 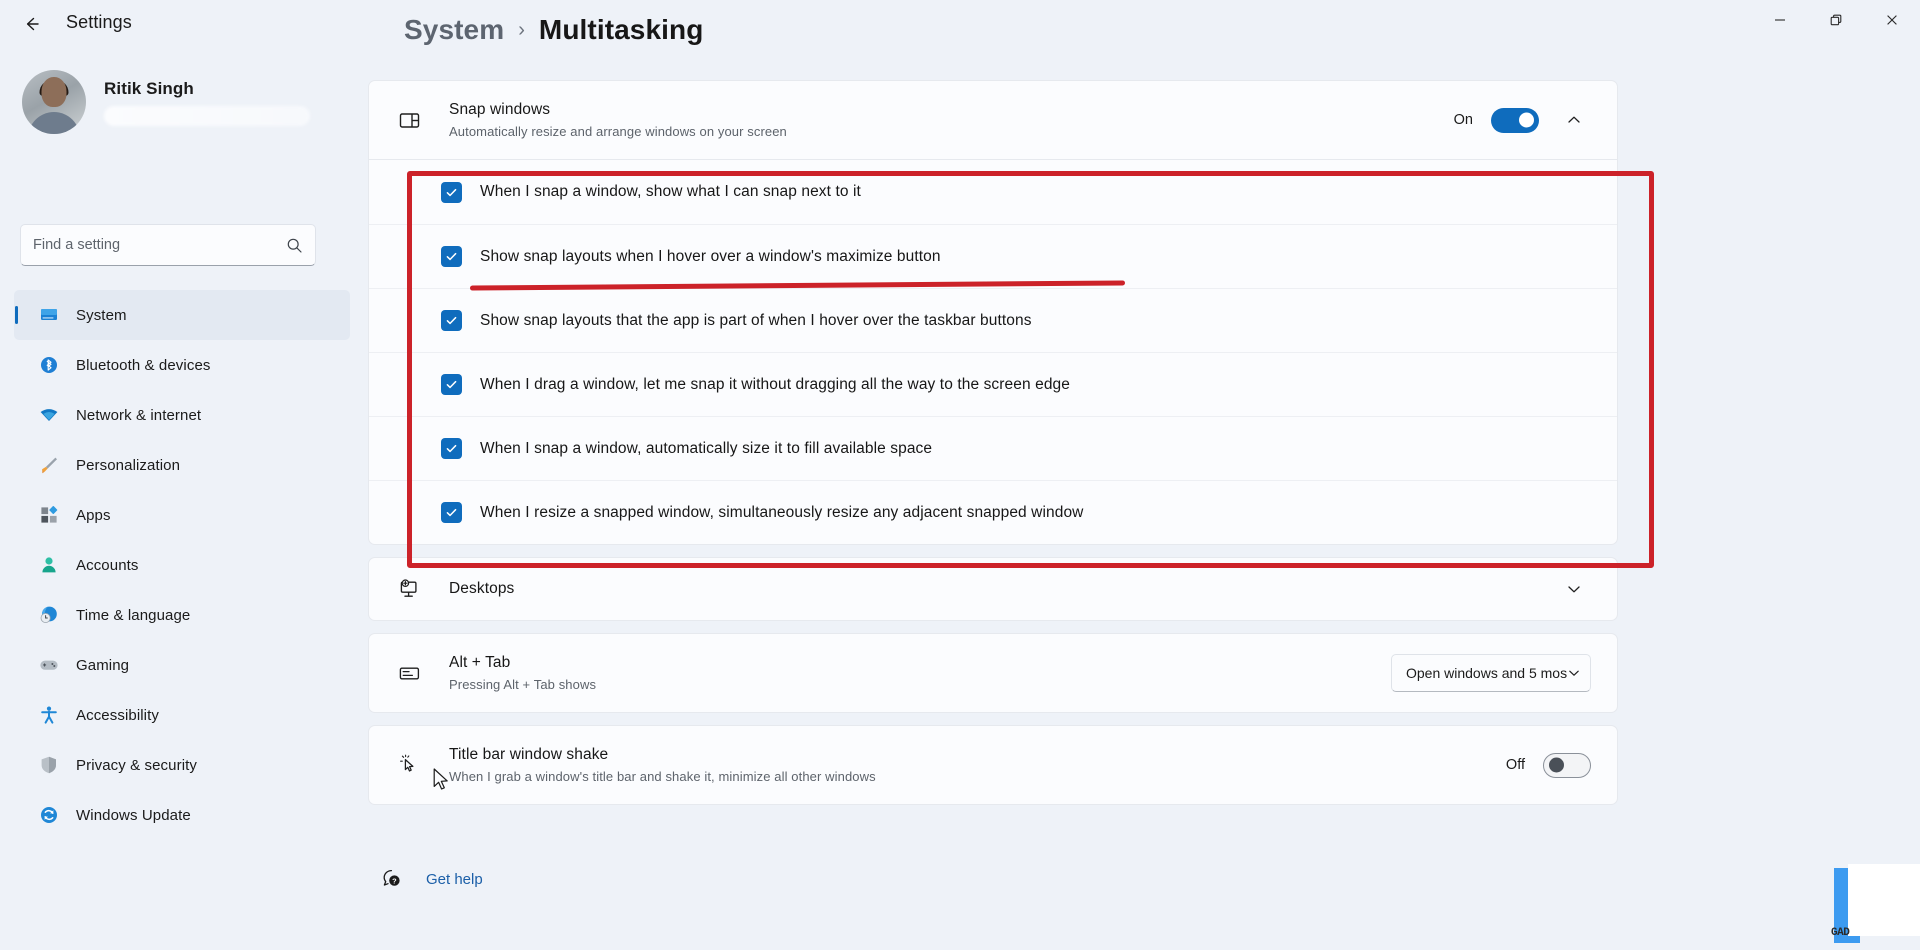 What do you see at coordinates (409, 765) in the screenshot?
I see `window-shake-icon` at bounding box center [409, 765].